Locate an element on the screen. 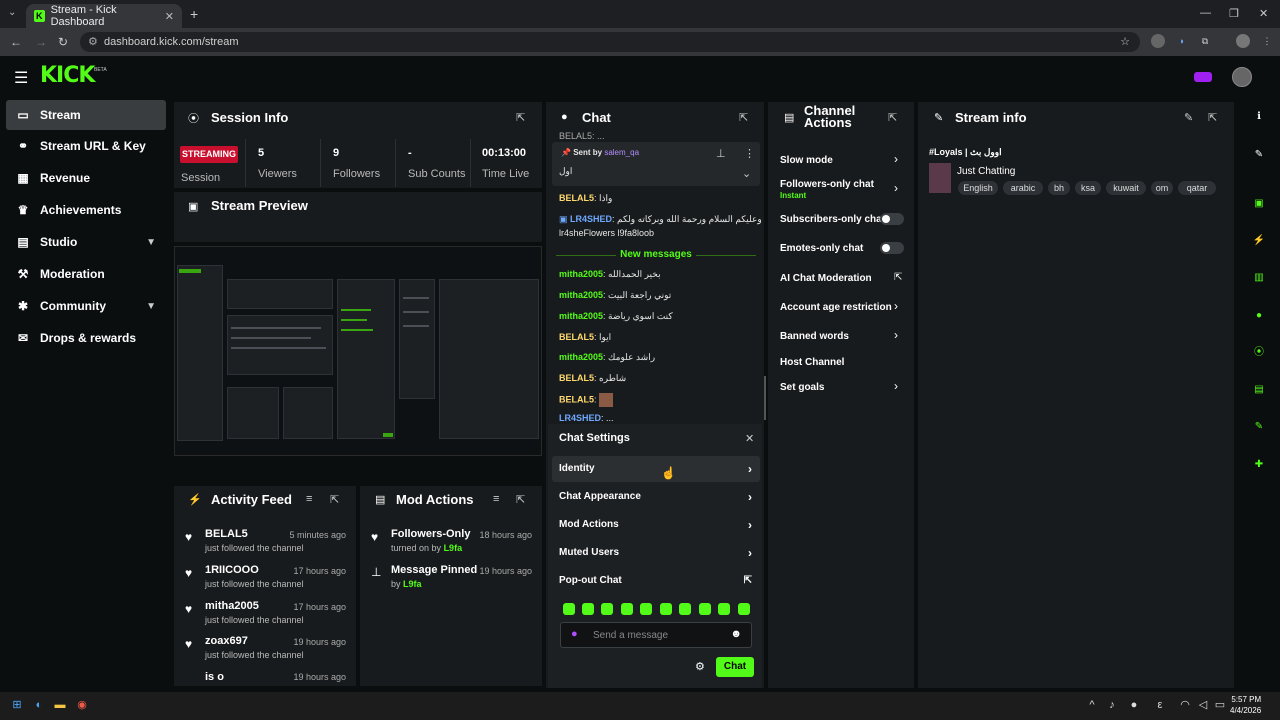  wrench-icon: ✎ is located at coordinates (1259, 427).